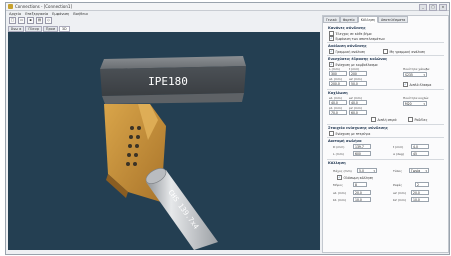  I want to click on checkbox-row: Διπλό έλασμα, so click(417, 84).